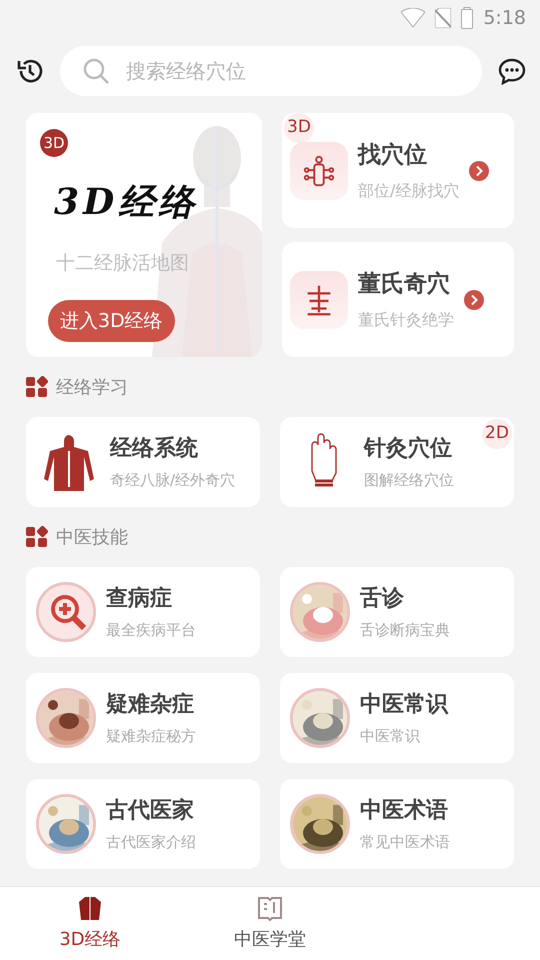 Image resolution: width=540 pixels, height=960 pixels. What do you see at coordinates (150, 705) in the screenshot?
I see `card-title: 疑难杂症` at bounding box center [150, 705].